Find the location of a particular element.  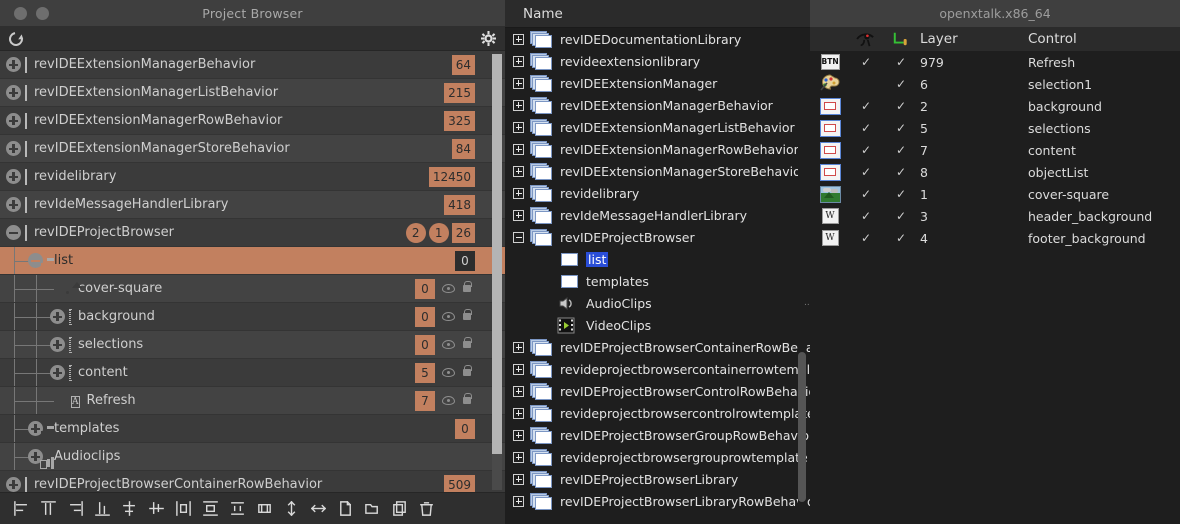

layer-row: ✓ ✓ 1 cover-square is located at coordinates (995, 194).